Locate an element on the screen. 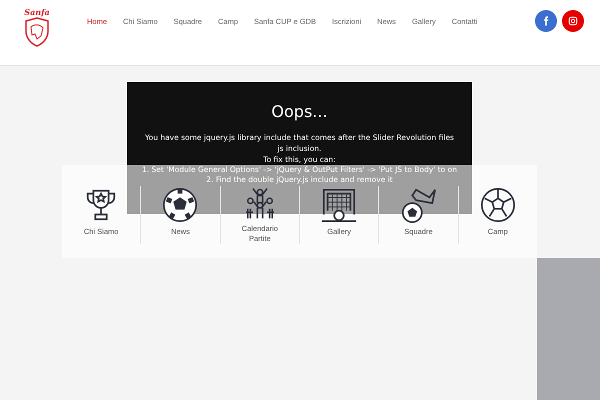 The width and height of the screenshot is (600, 400). instagram-icon is located at coordinates (573, 21).